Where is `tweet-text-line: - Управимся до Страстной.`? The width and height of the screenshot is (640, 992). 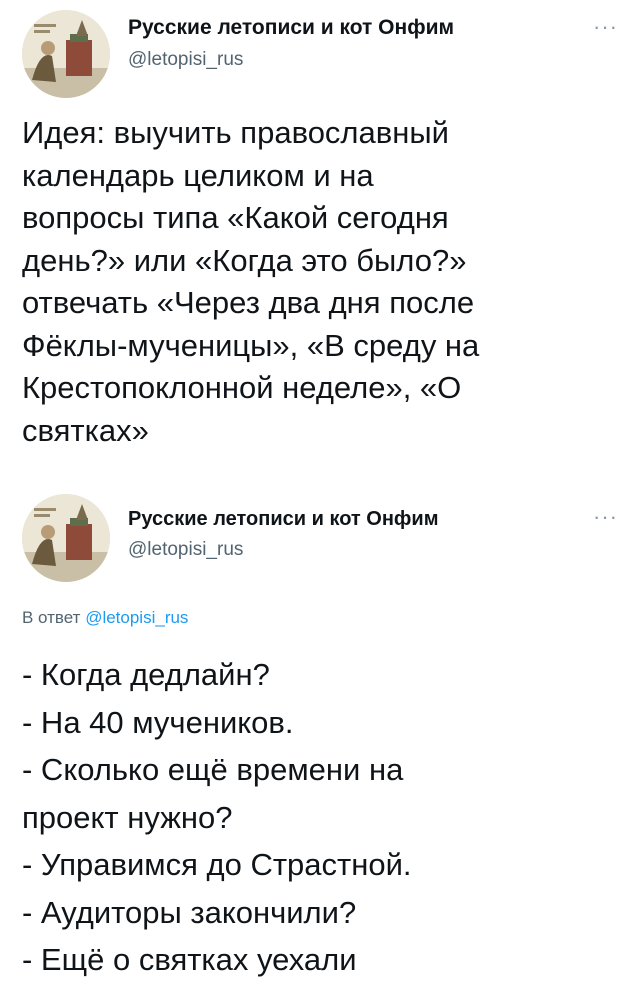
tweet-text-line: - Управимся до Страстной. is located at coordinates (217, 864).